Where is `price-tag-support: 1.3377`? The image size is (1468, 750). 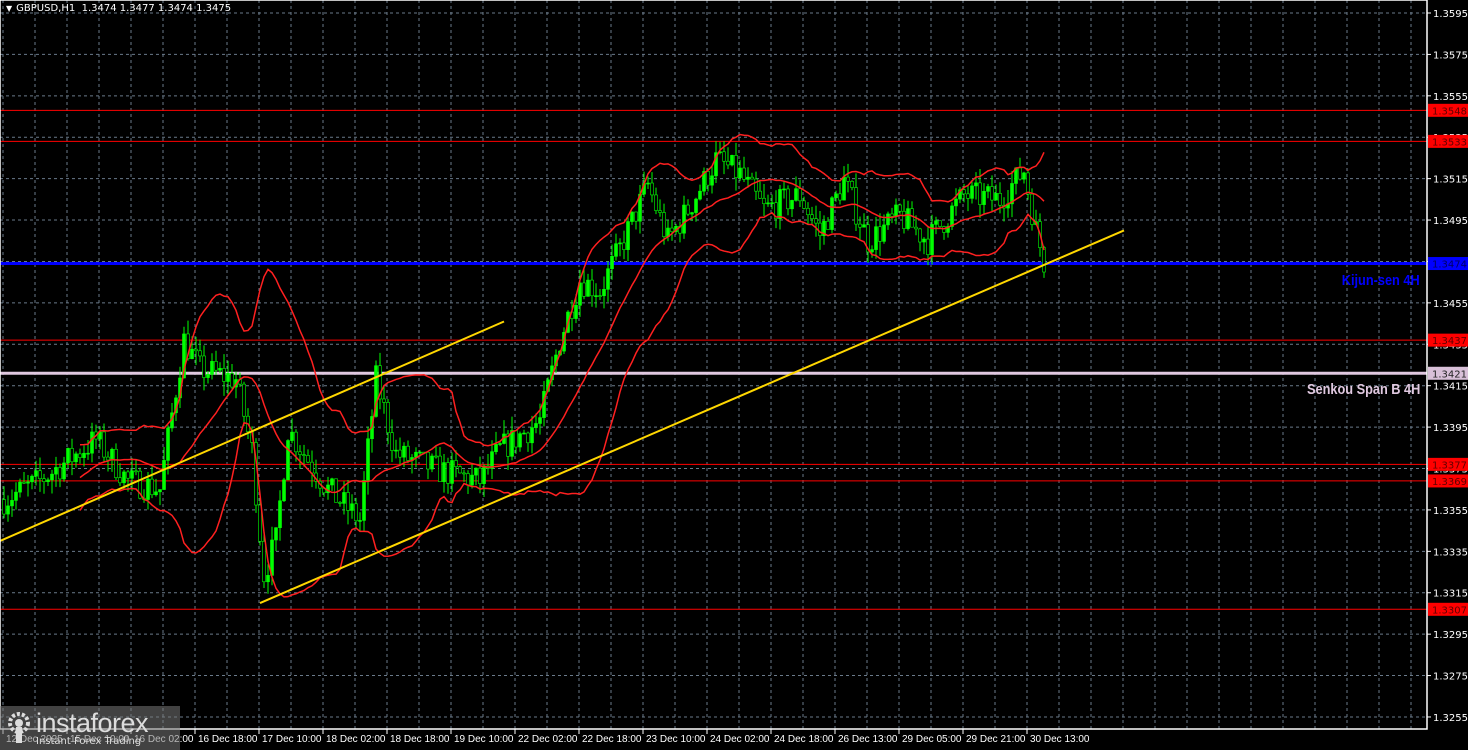 price-tag-support: 1.3377 is located at coordinates (1449, 465).